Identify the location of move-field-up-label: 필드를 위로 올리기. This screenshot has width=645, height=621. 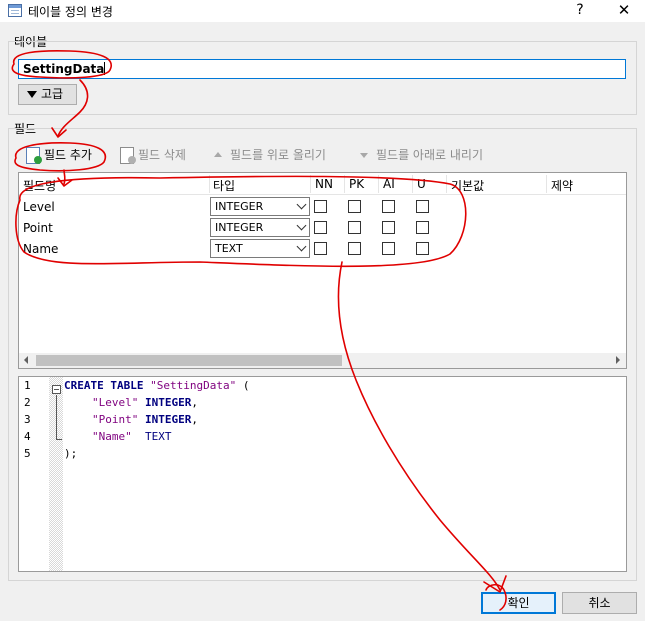
(278, 155).